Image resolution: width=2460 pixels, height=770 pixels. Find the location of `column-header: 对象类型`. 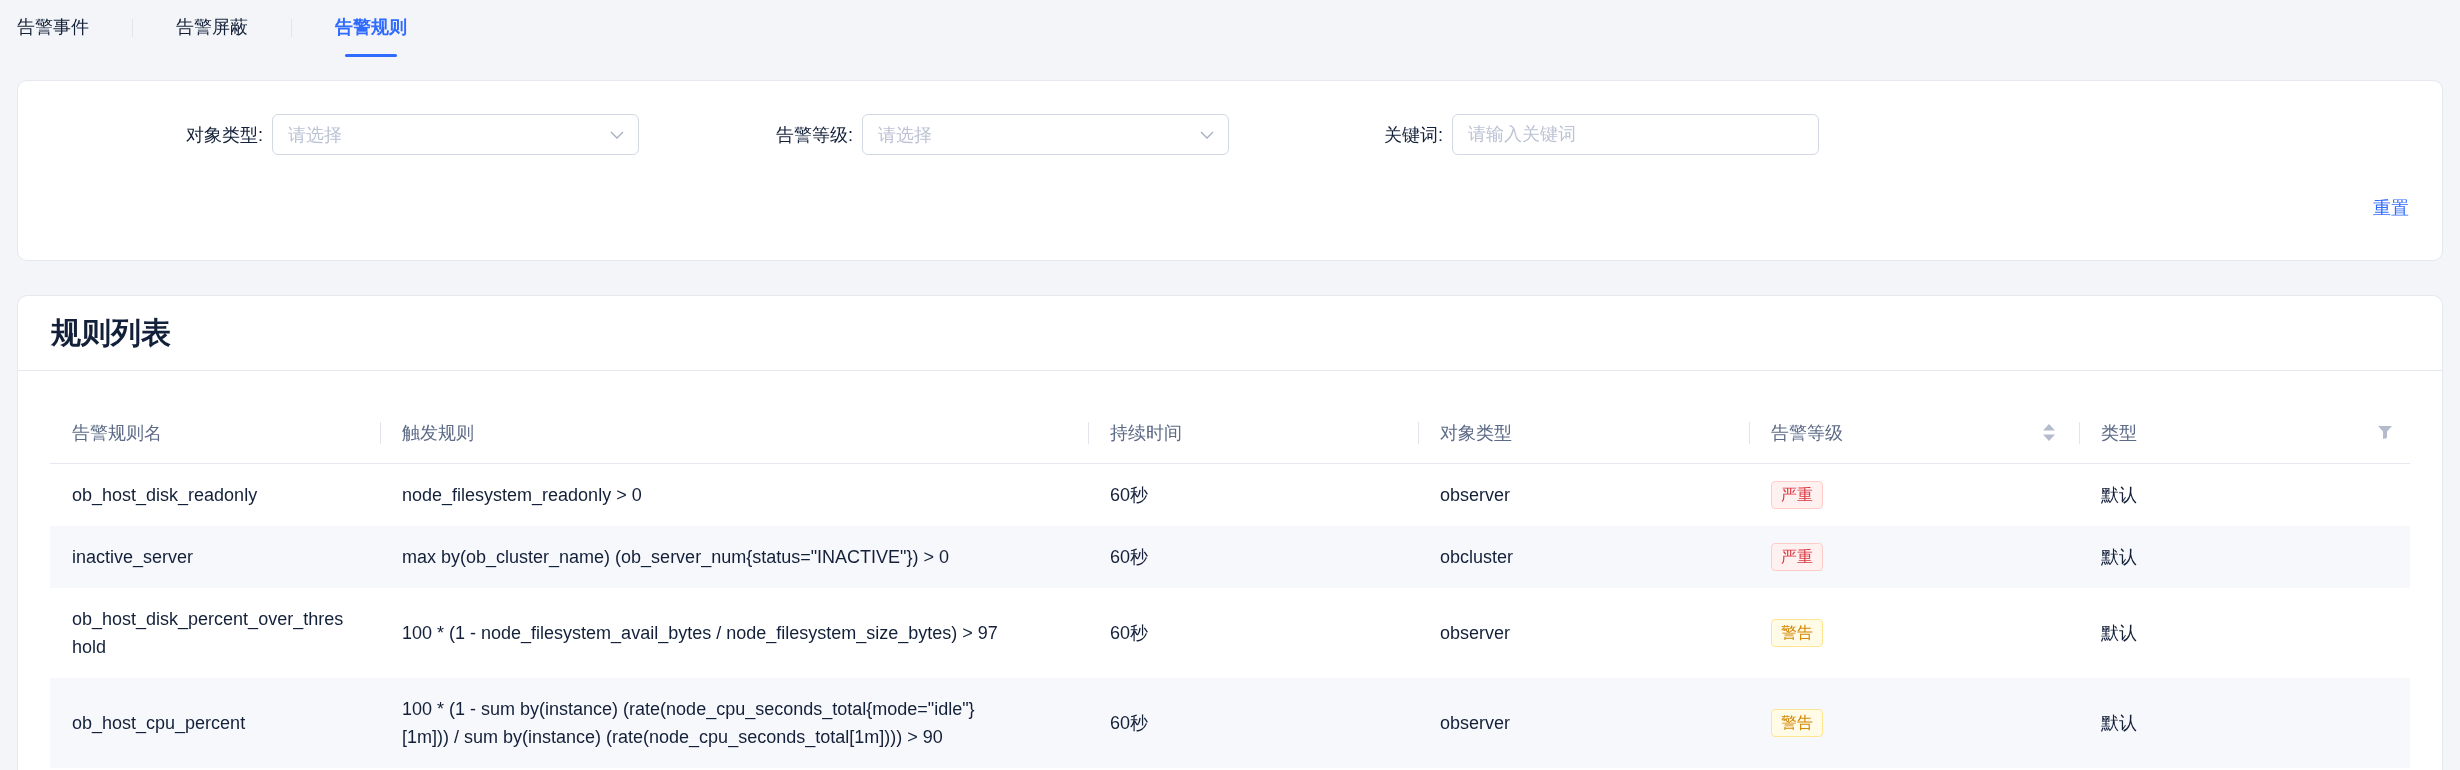

column-header: 对象类型 is located at coordinates (1476, 433).